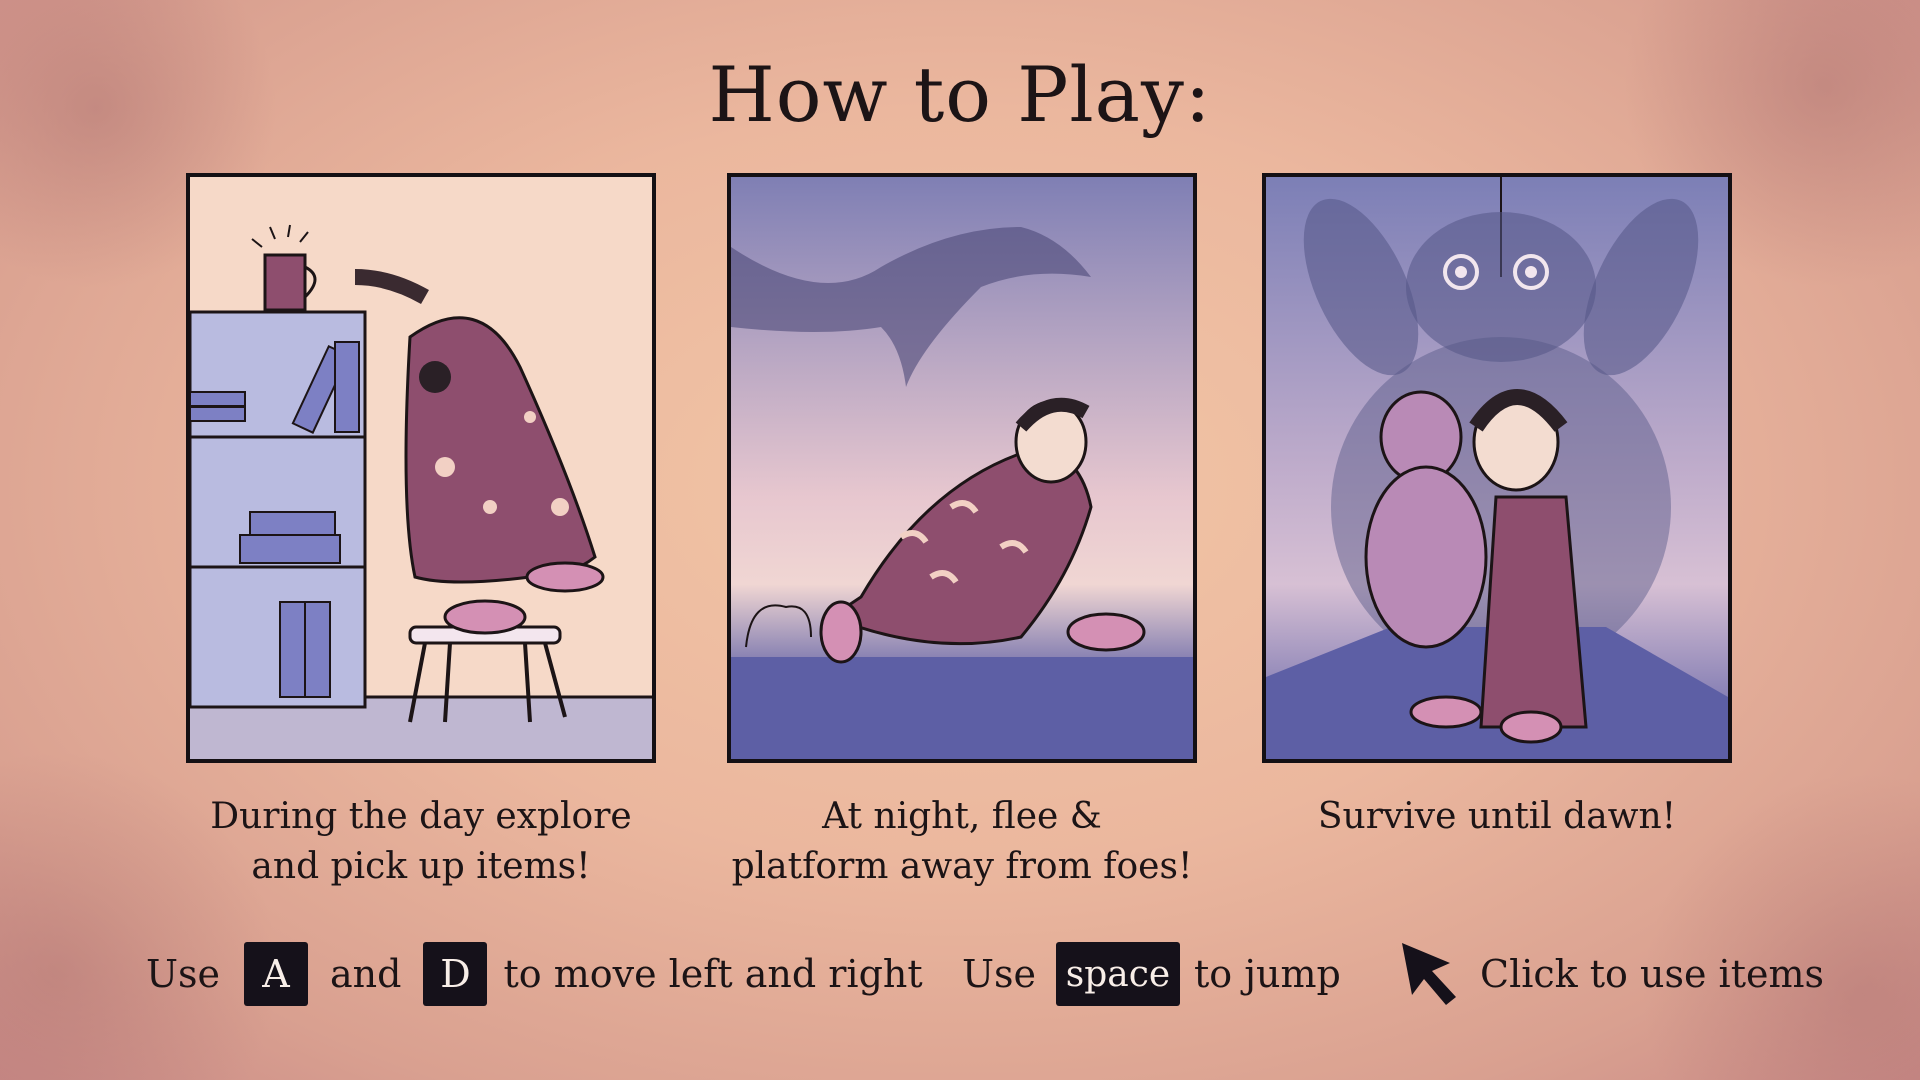 This screenshot has height=1080, width=1920. I want to click on caption-line: and pick up items!, so click(421, 866).